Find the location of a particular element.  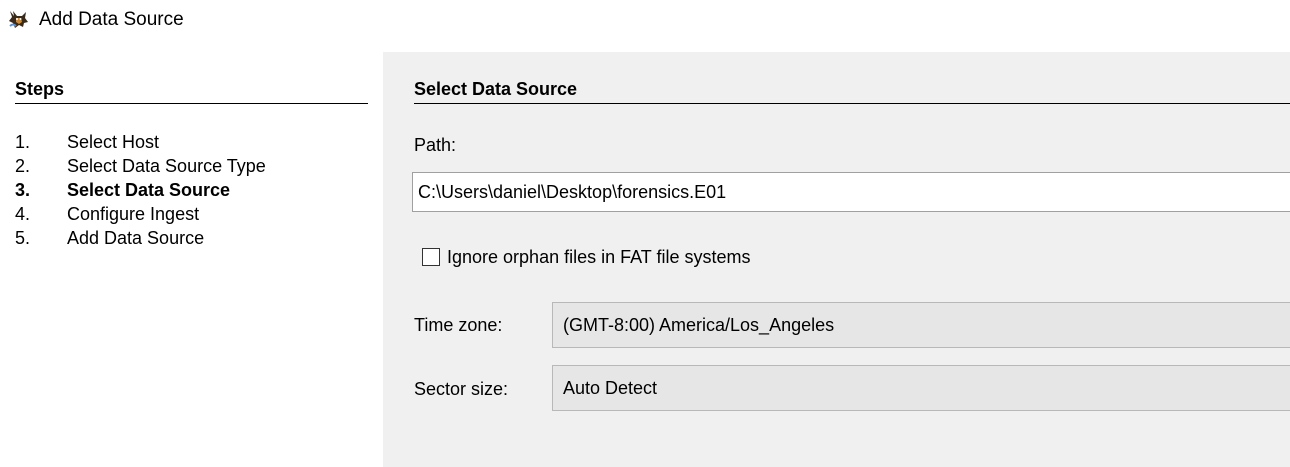

ignore-orphan-files-checkbox is located at coordinates (431, 257).